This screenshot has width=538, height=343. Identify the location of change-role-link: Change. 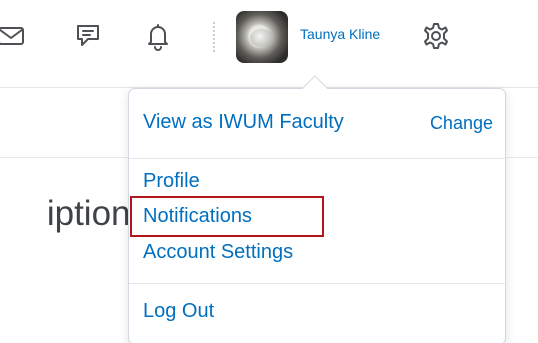
(461, 123).